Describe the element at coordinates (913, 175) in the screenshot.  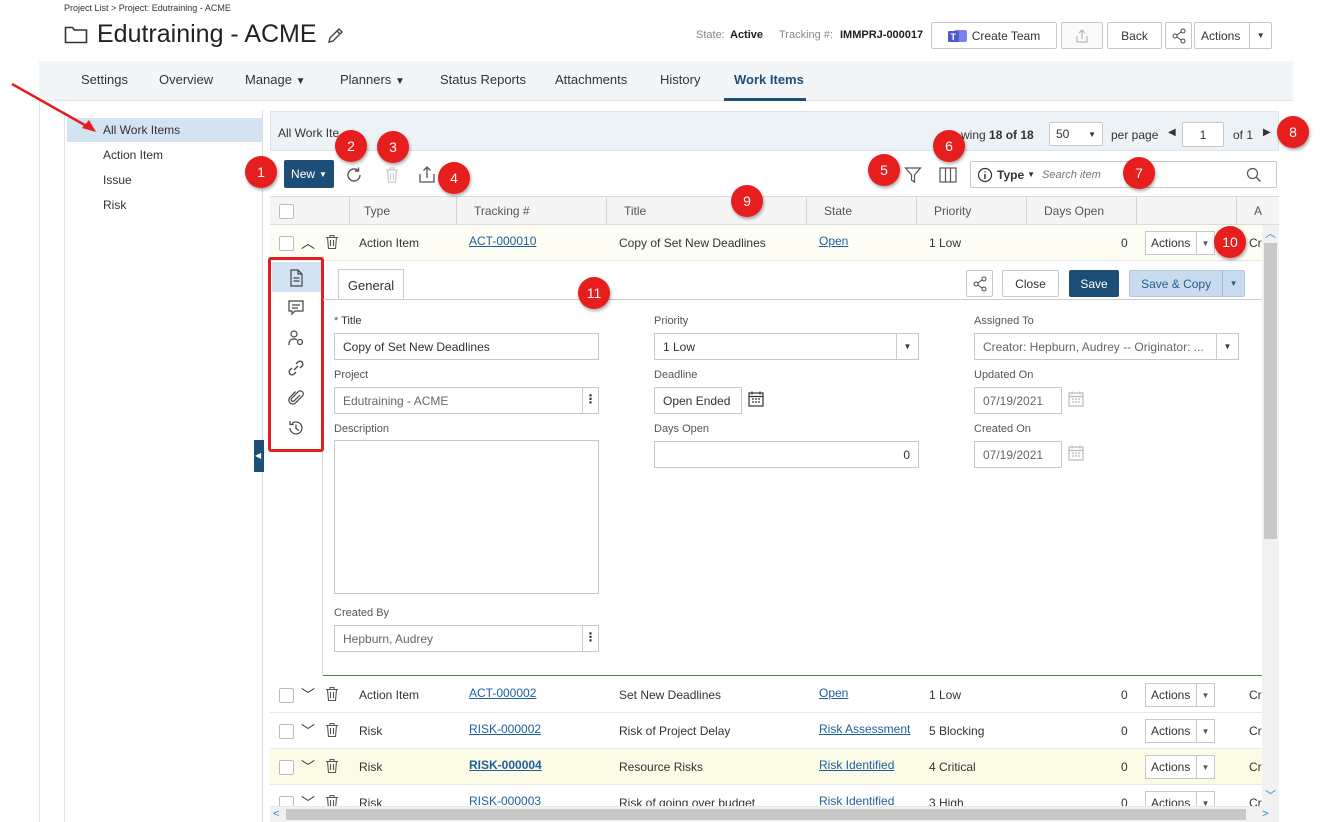
I see `filter-icon` at that location.